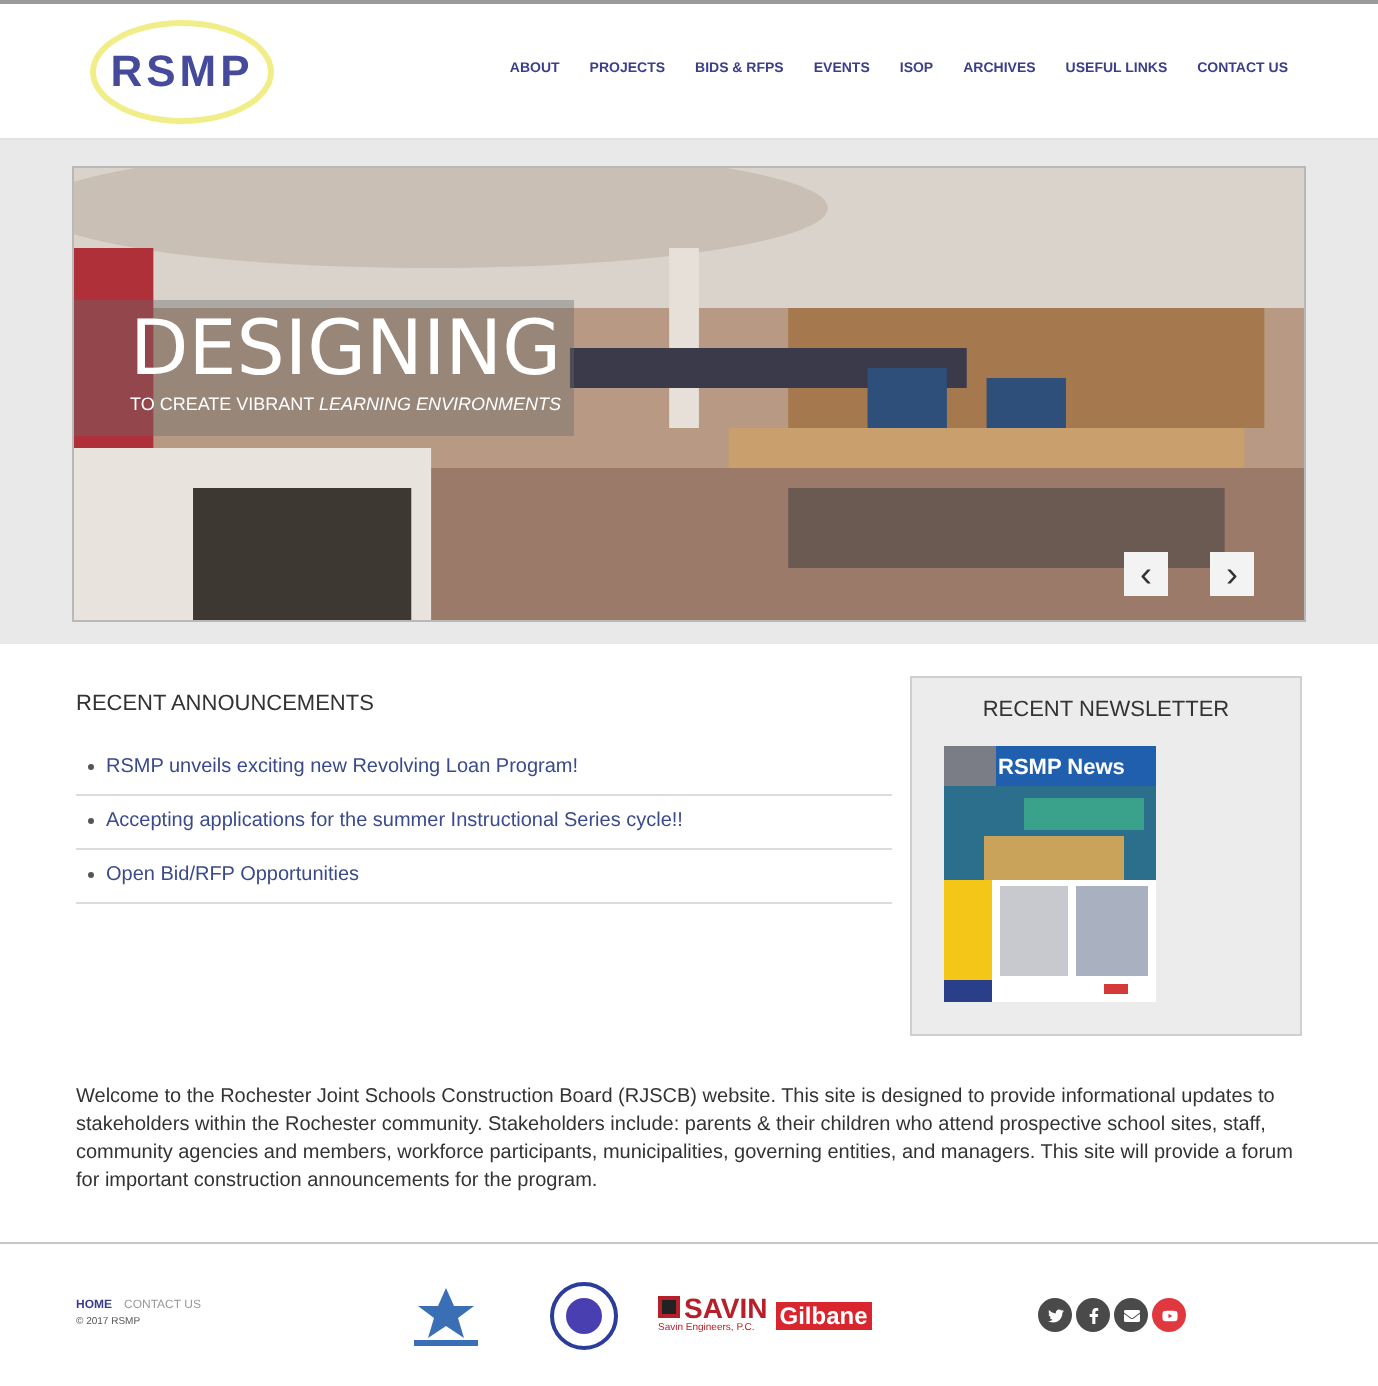  Describe the element at coordinates (669, 1307) in the screenshot. I see `grid-logo-icon` at that location.